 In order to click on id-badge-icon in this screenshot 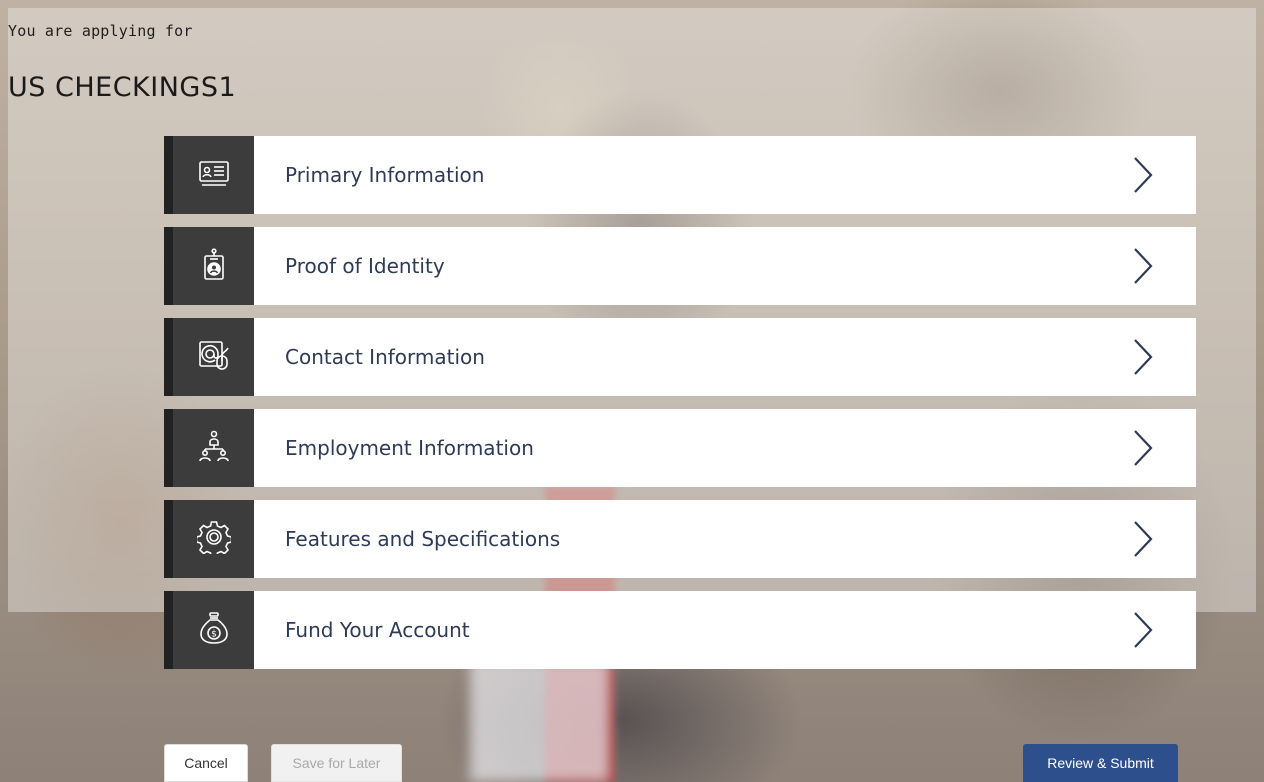, I will do `click(214, 266)`.